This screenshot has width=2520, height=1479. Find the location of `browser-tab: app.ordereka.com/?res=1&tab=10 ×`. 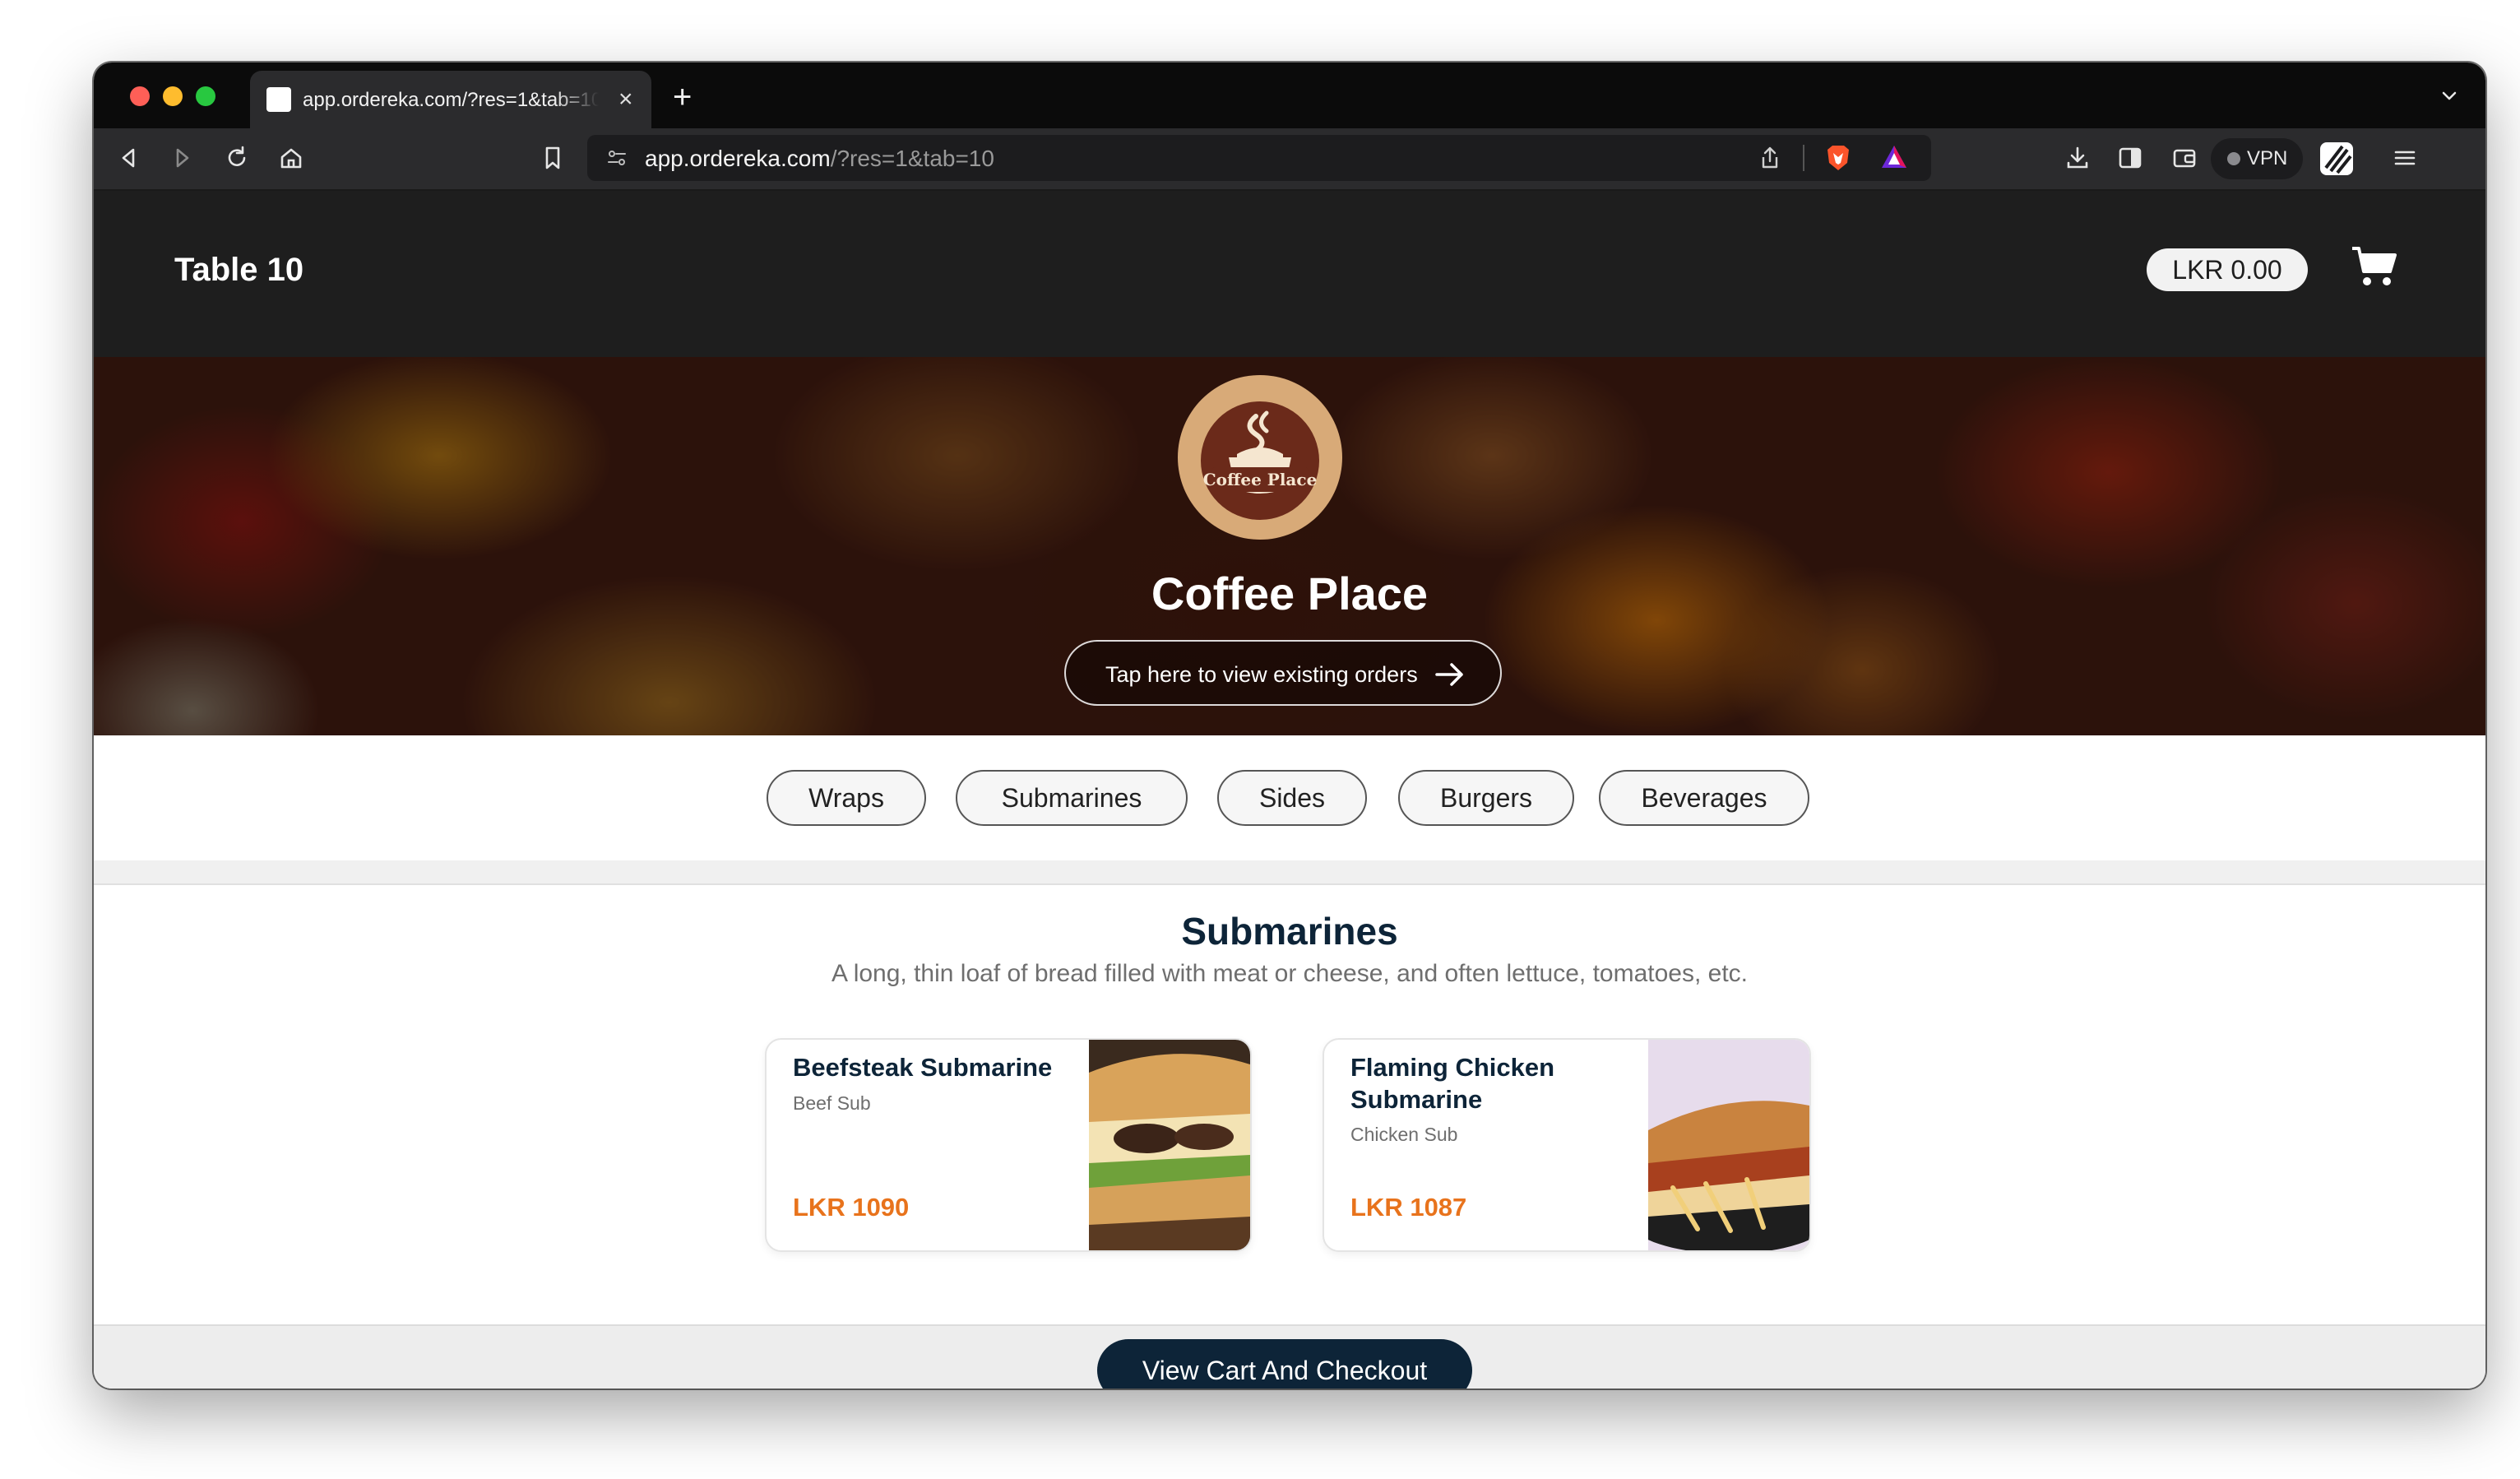

browser-tab: app.ordereka.com/?res=1&tab=10 × is located at coordinates (450, 99).